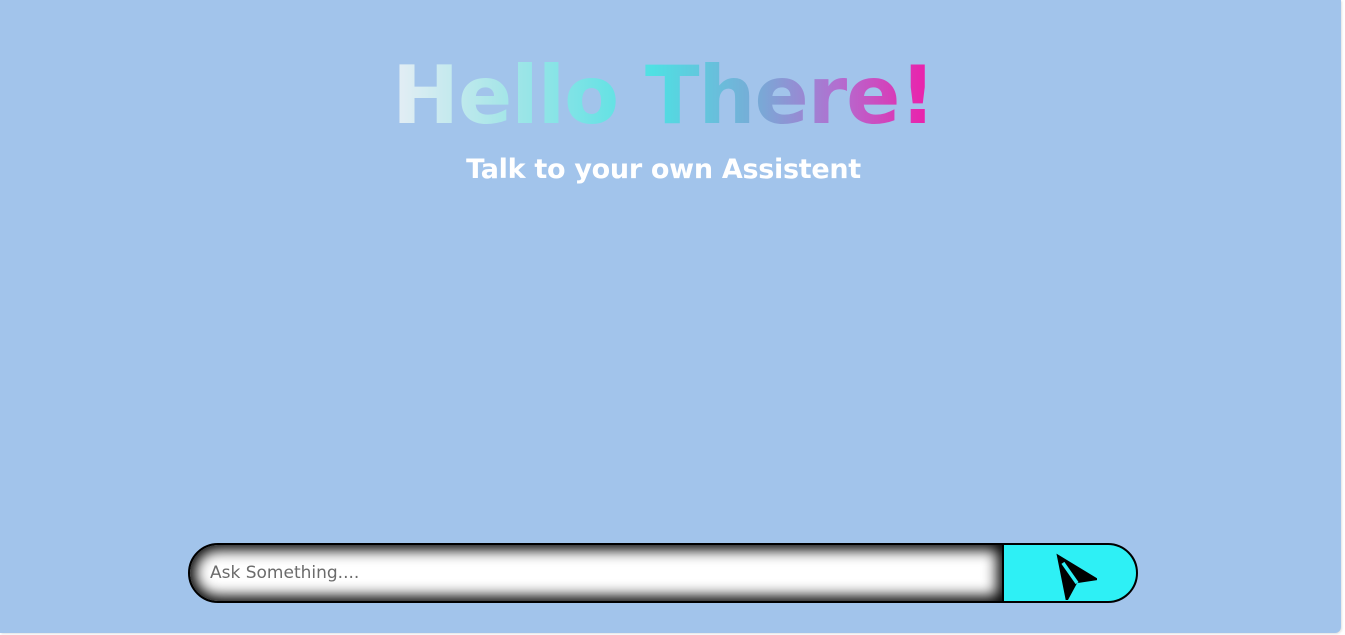 The image size is (1345, 635). What do you see at coordinates (1076, 576) in the screenshot?
I see `send-icon` at bounding box center [1076, 576].